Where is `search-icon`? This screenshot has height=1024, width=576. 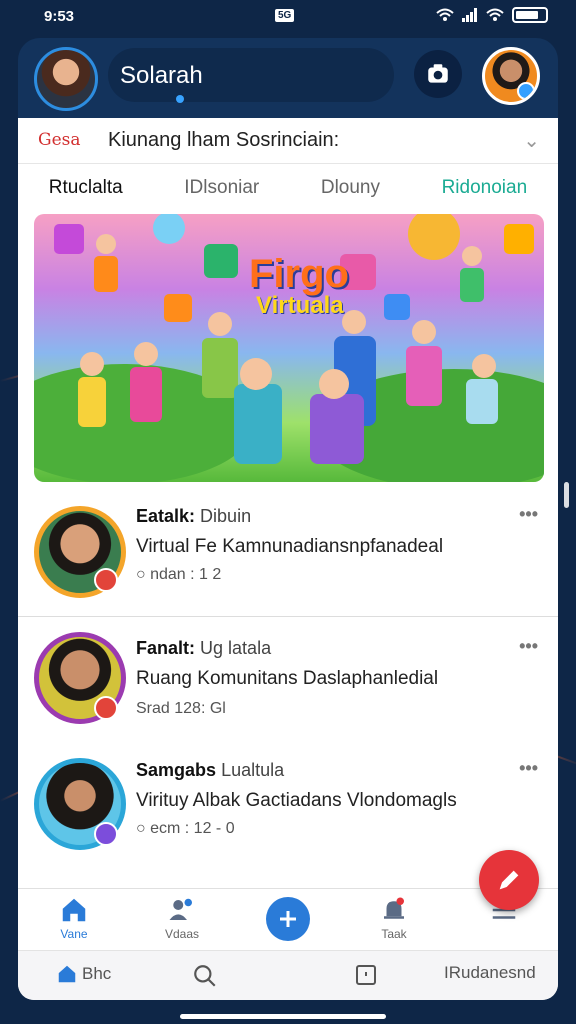 search-icon is located at coordinates (205, 976).